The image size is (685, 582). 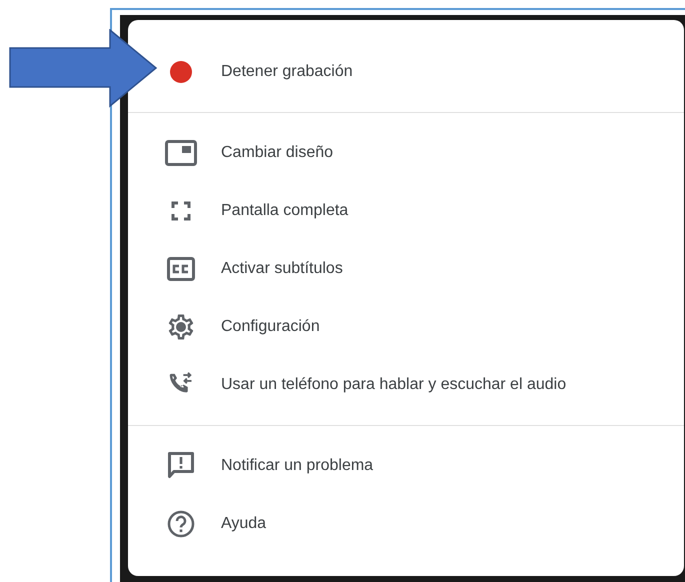 I want to click on record-dot-icon, so click(x=180, y=72).